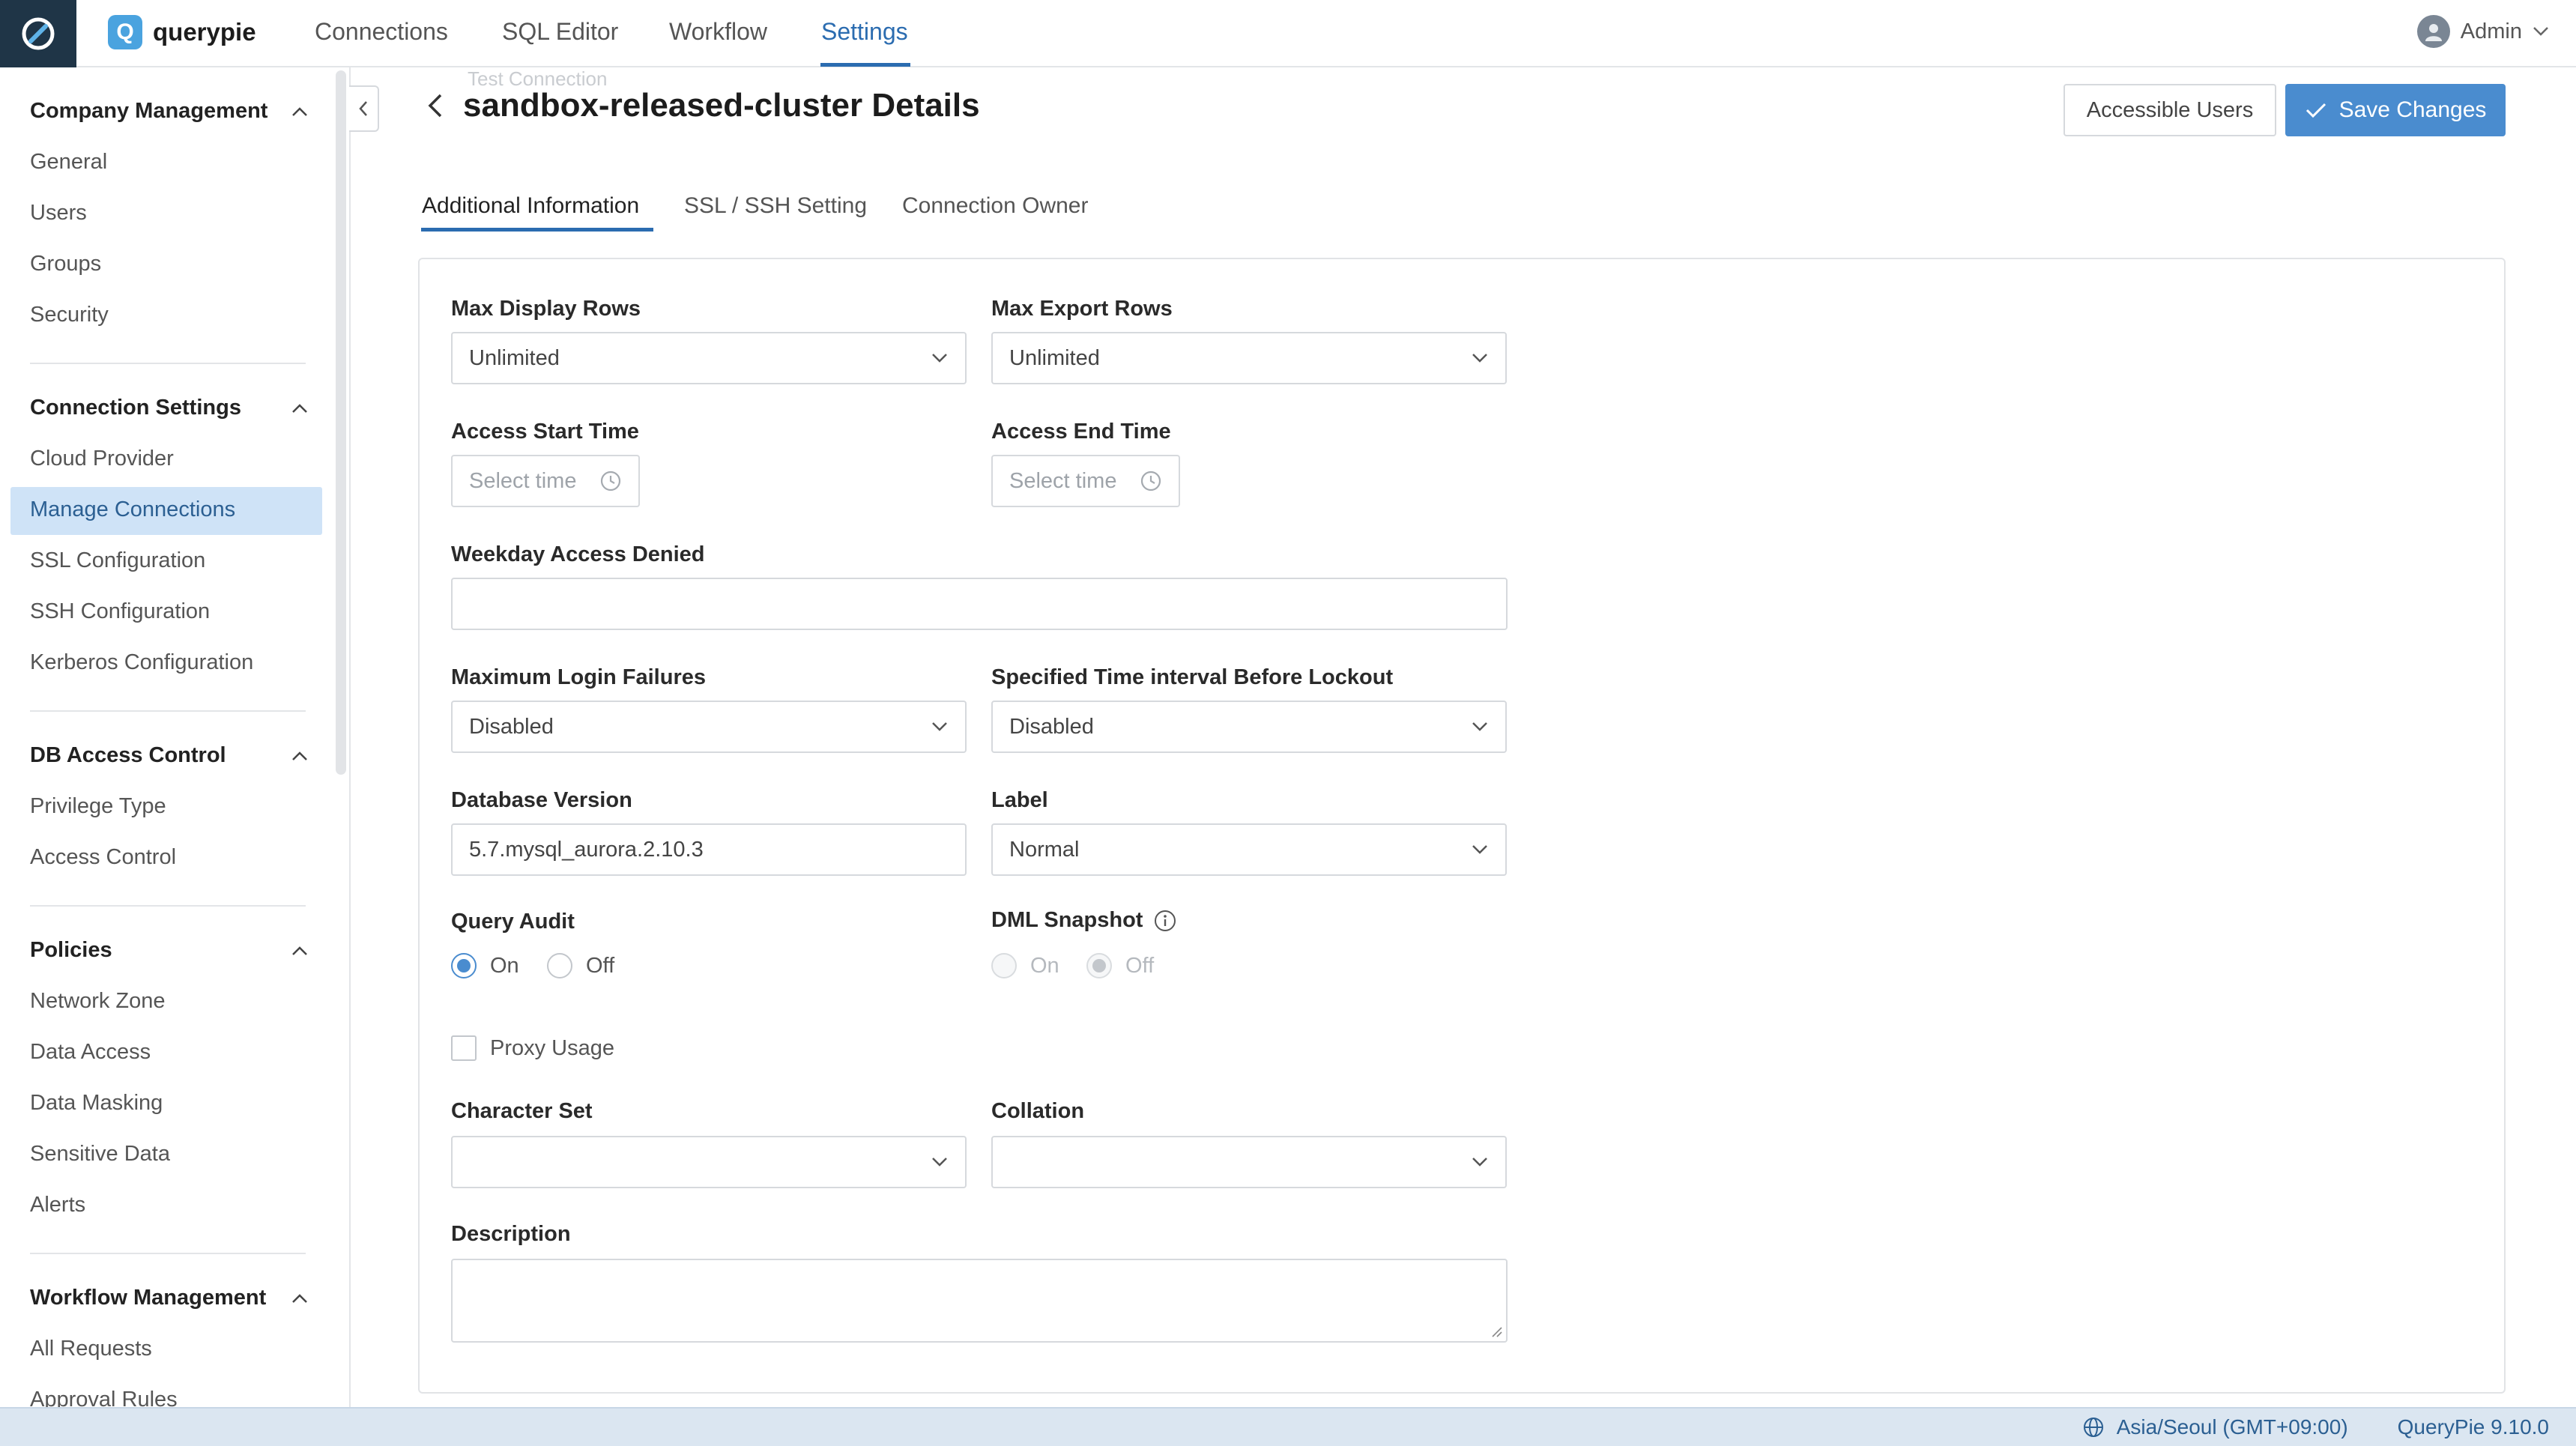  Describe the element at coordinates (104, 1397) in the screenshot. I see `sidebar-item-approval-rules: Approval Rules` at that location.